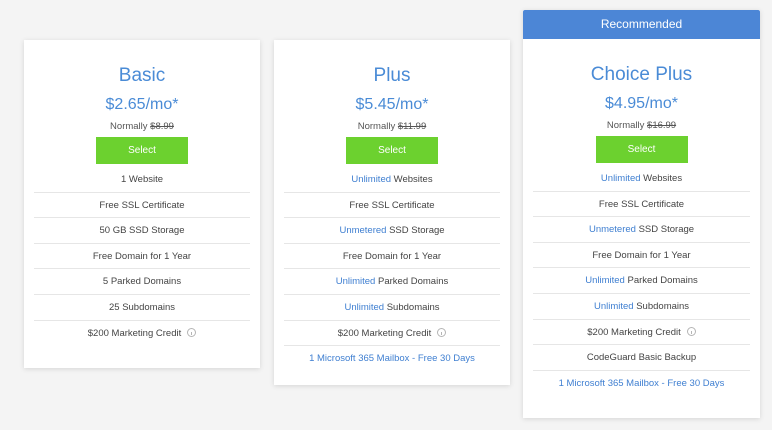 Image resolution: width=772 pixels, height=430 pixels. I want to click on feature-text: CodeGuard Basic Backup, so click(641, 358).